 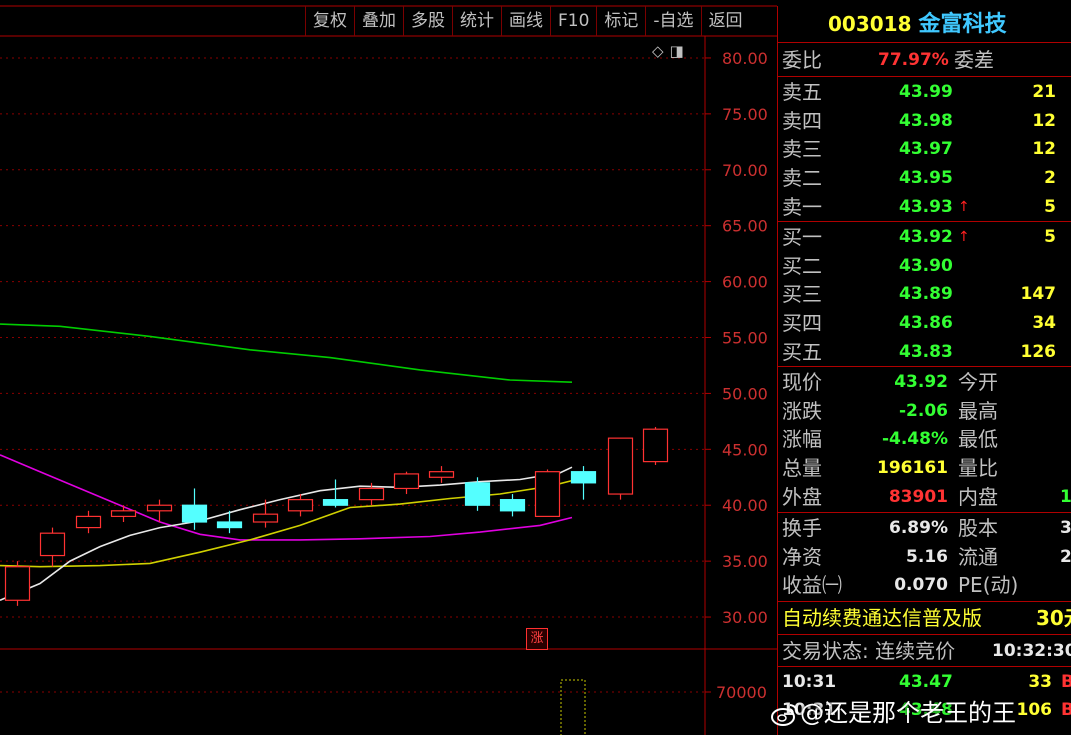 I want to click on stat-label-2: PE(动), so click(x=988, y=585).